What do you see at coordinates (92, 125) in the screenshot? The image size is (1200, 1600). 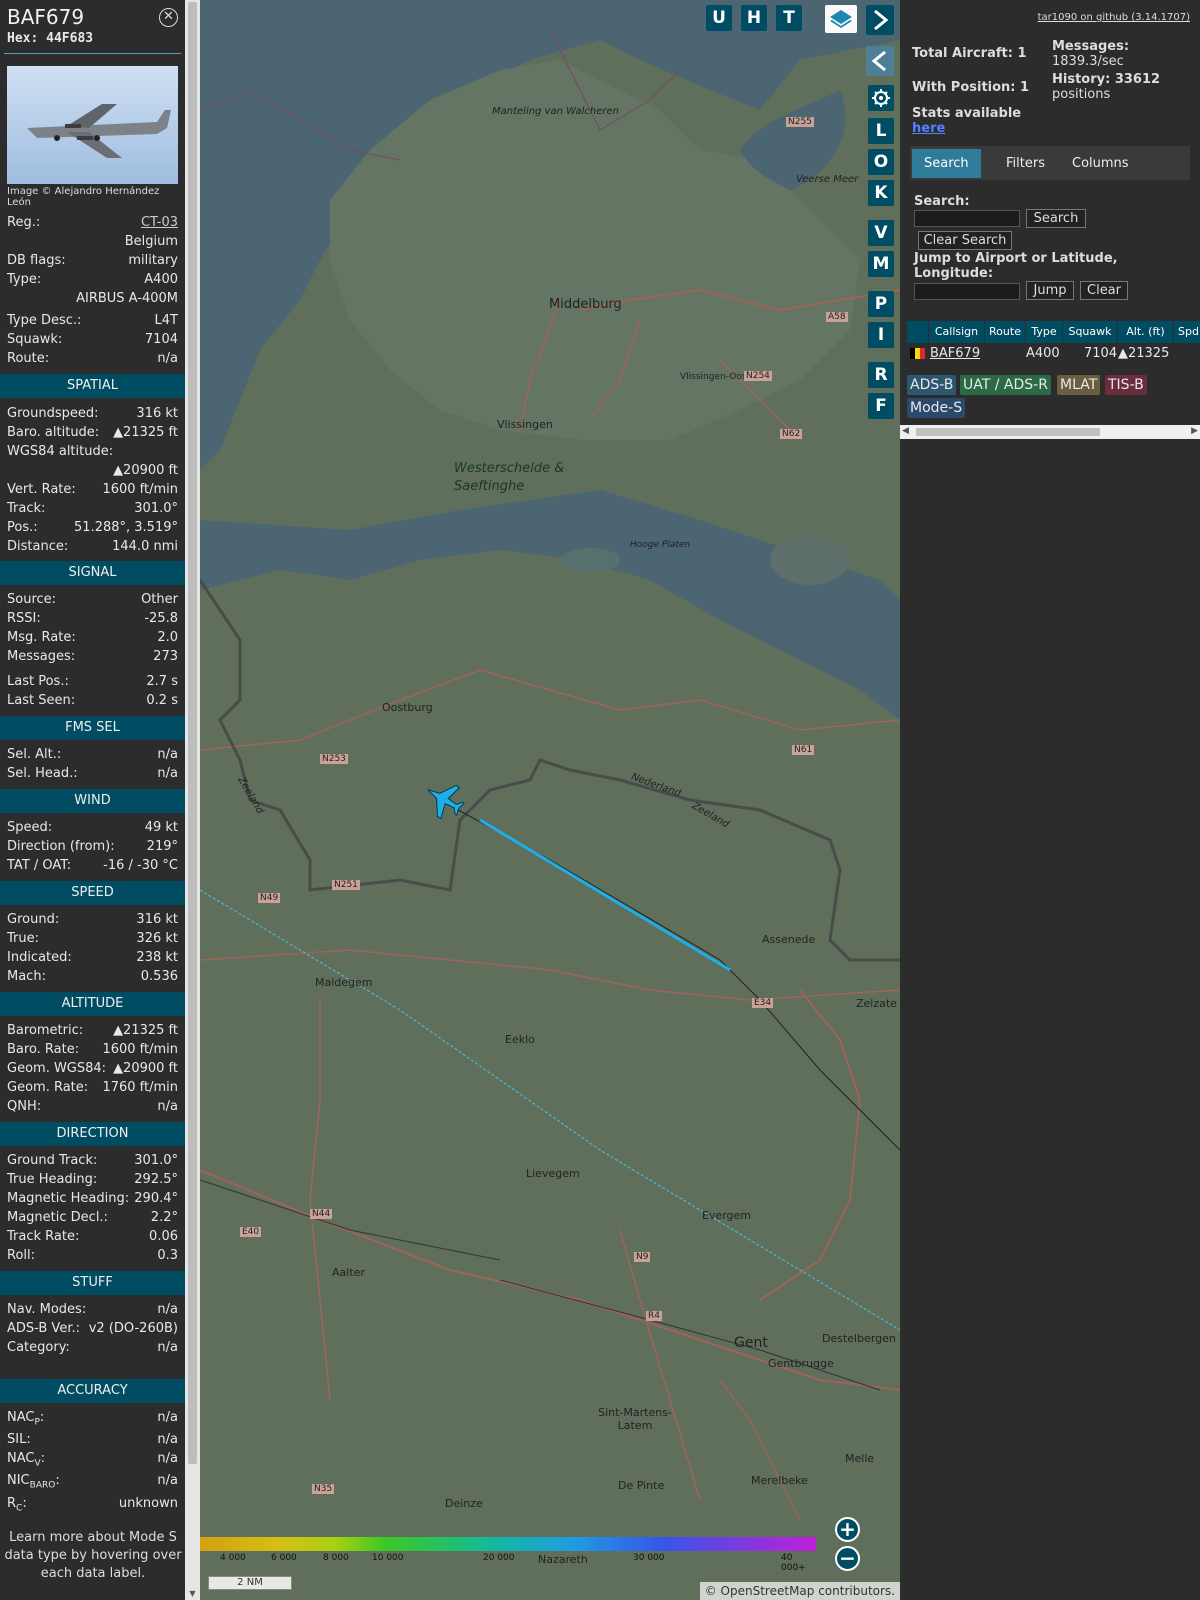 I see `aircraft-photo` at bounding box center [92, 125].